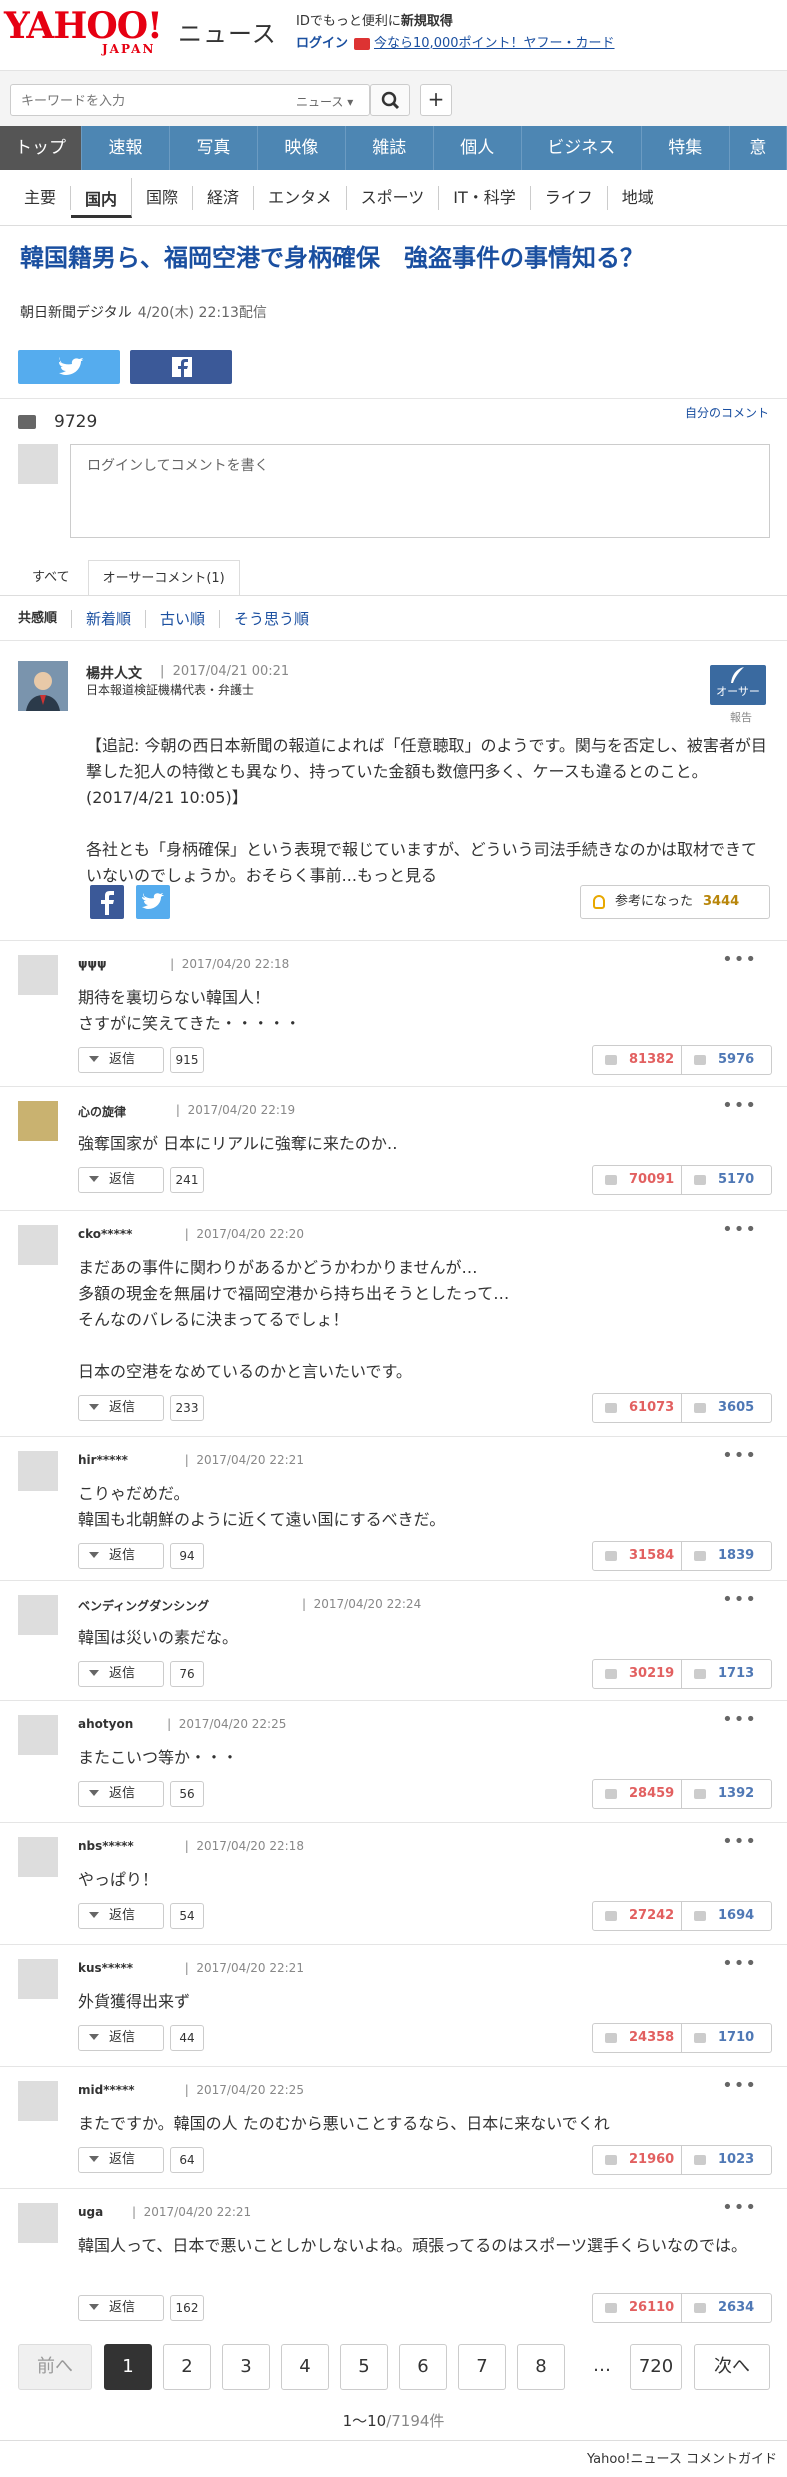  What do you see at coordinates (726, 1408) in the screenshot?
I see `disagree-button: 3605` at bounding box center [726, 1408].